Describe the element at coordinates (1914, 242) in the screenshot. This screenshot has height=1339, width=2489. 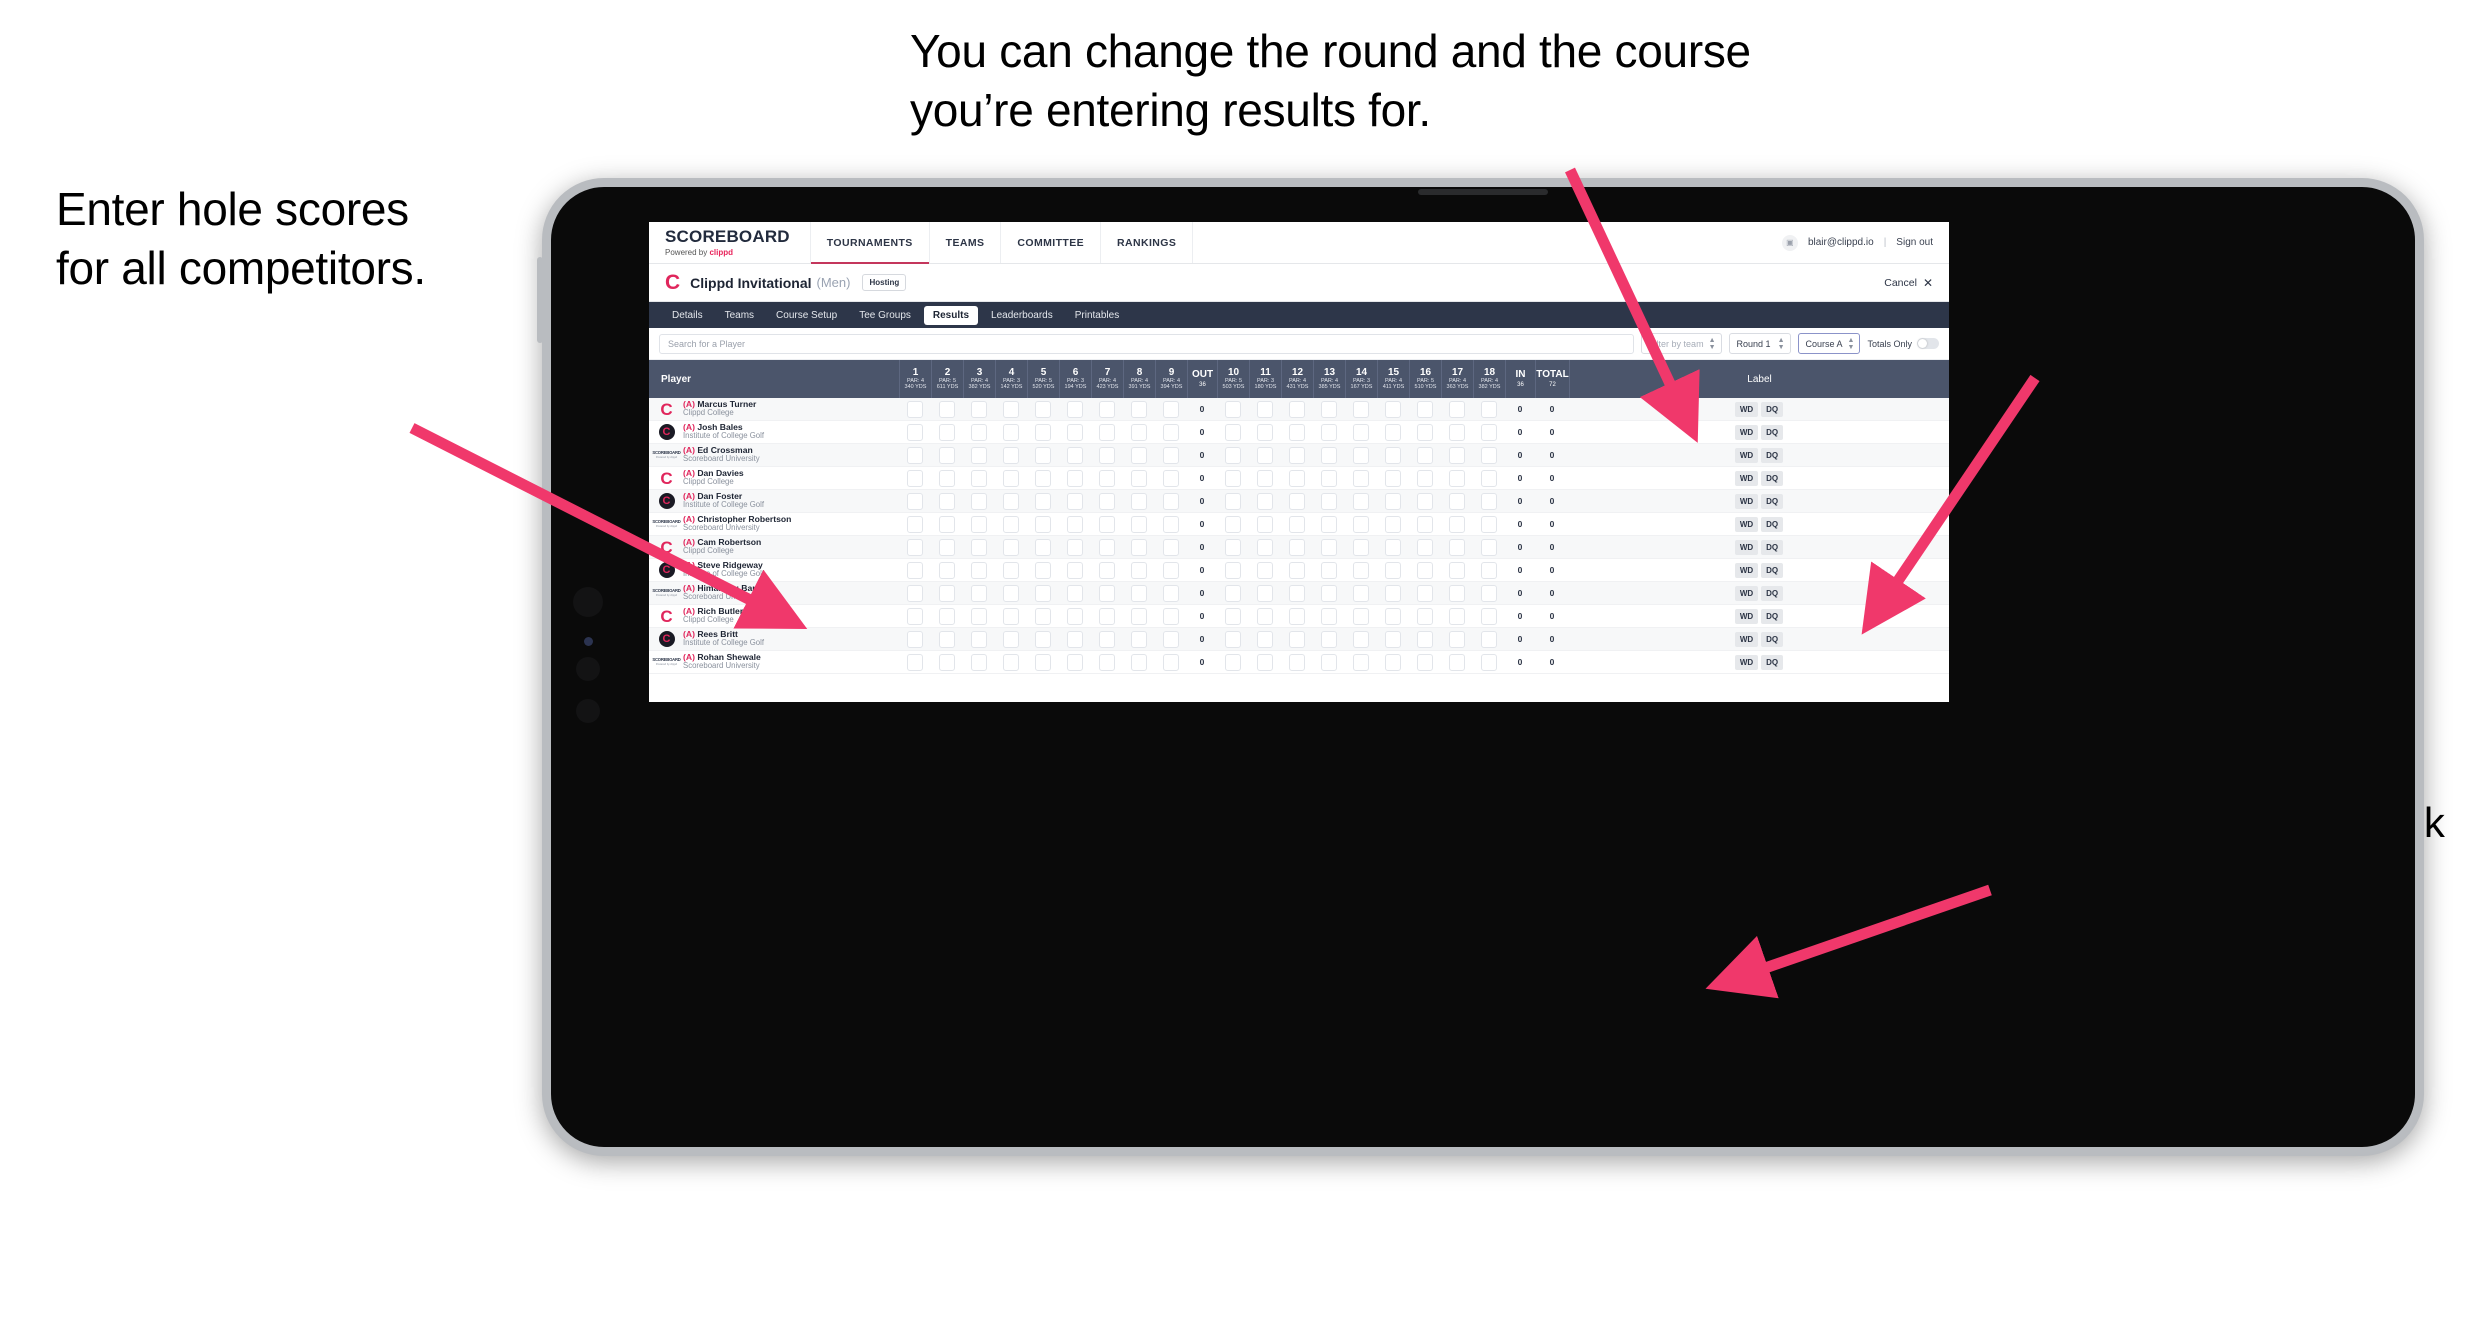
I see `sign-out-link: Sign out` at that location.